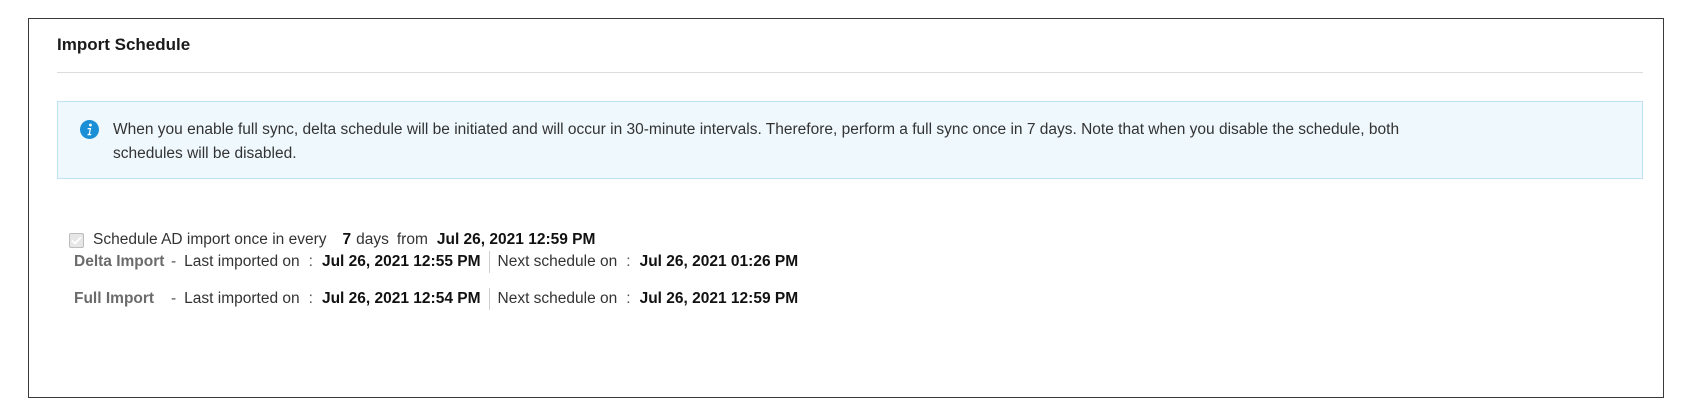  I want to click on full-colon: :, so click(310, 298).